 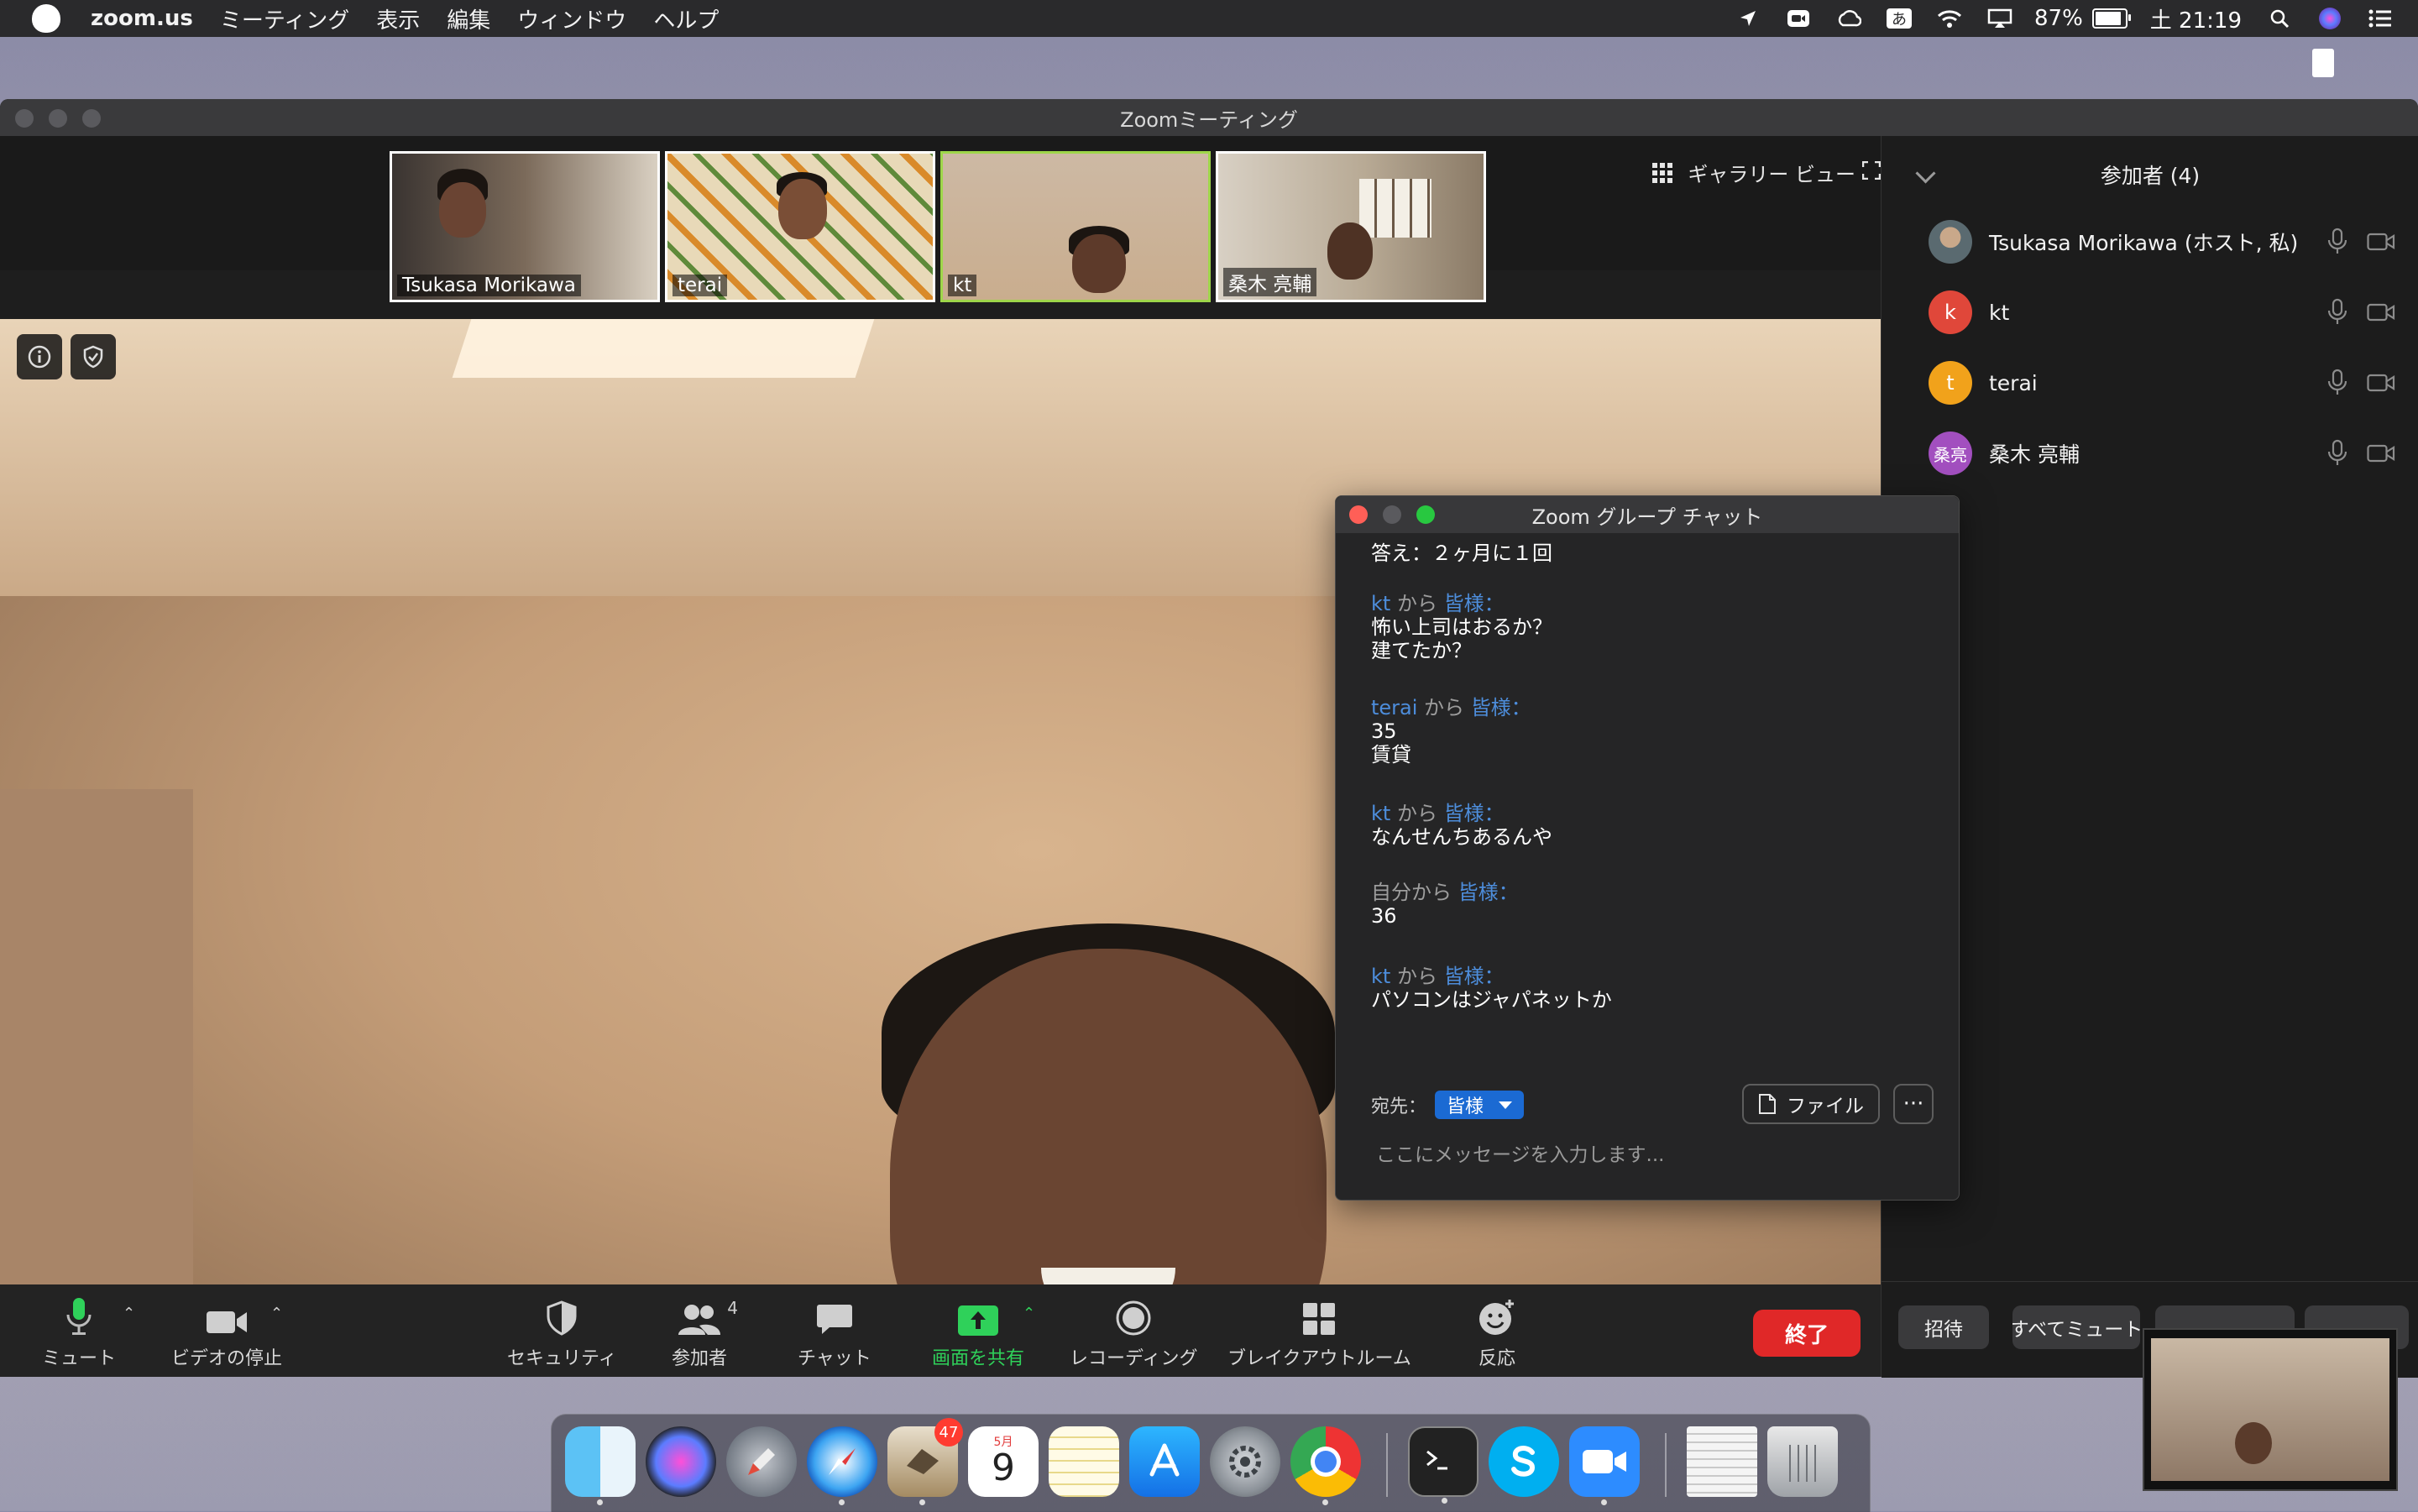 What do you see at coordinates (1031, 1313) in the screenshot?
I see `share-options-chevron-icon: ⌃` at bounding box center [1031, 1313].